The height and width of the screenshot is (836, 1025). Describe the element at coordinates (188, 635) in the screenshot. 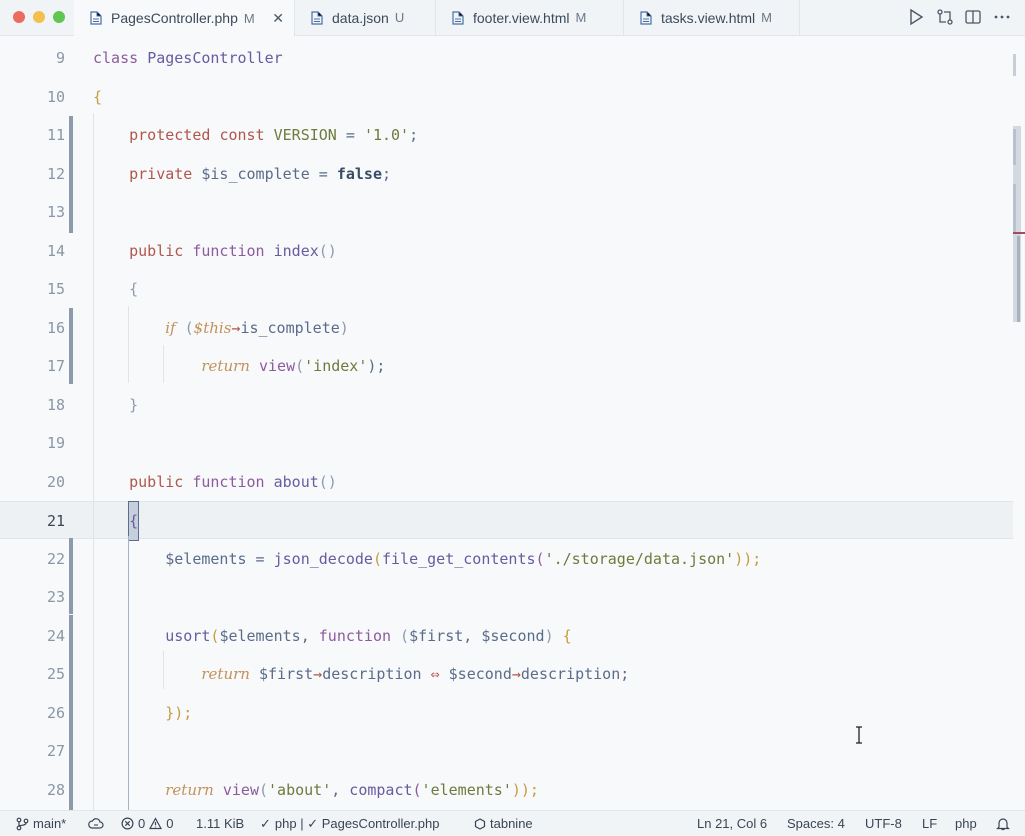

I see `code-token: usort` at that location.